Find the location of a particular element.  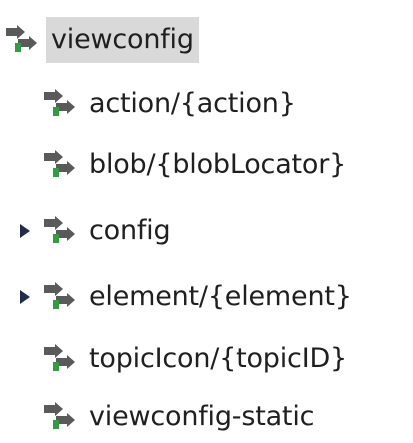

tree-node-action: action/{action} is located at coordinates (159, 104).